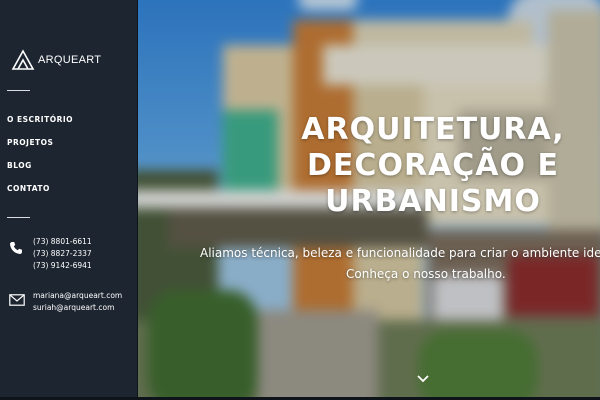  Describe the element at coordinates (70, 60) in the screenshot. I see `brand-name: ARQUEART` at that location.